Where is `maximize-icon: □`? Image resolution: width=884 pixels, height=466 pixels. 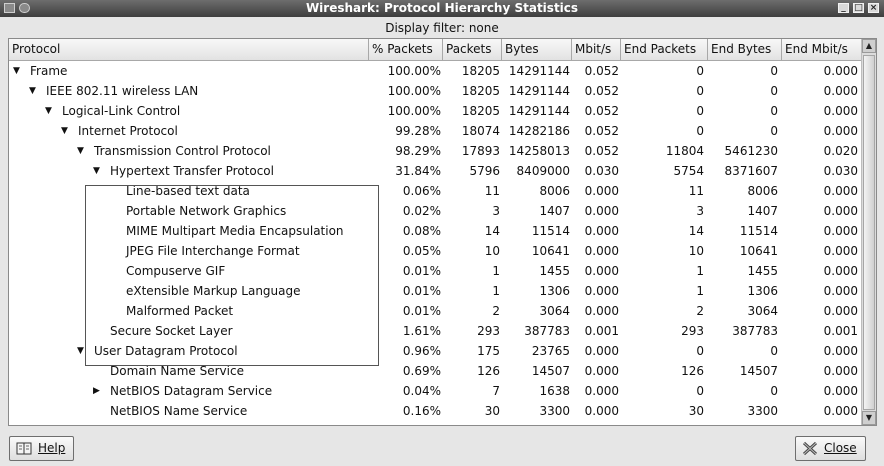 maximize-icon: □ is located at coordinates (858, 8).